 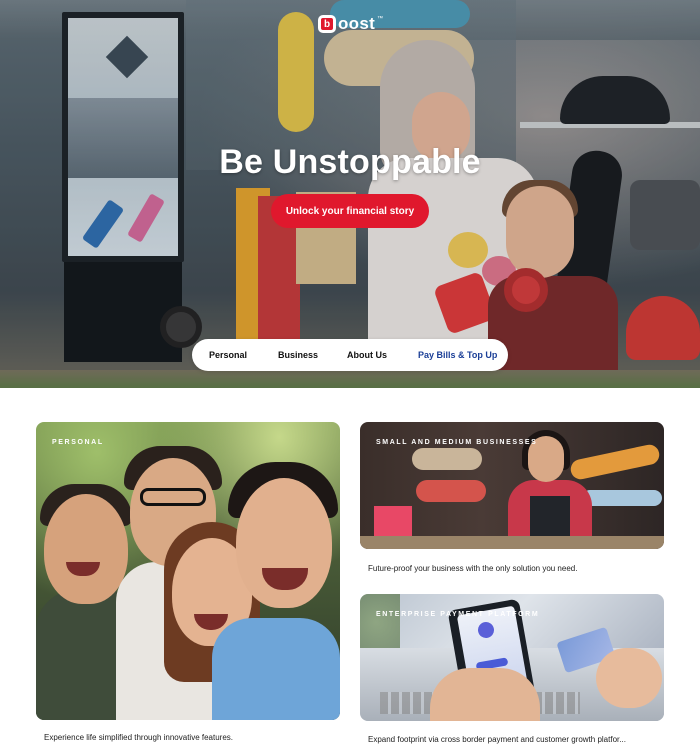 I want to click on boost-logo: b oost ™, so click(x=350, y=24).